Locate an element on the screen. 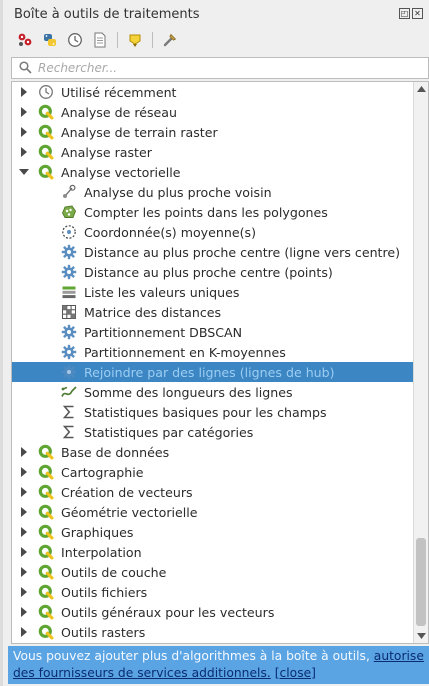 The width and height of the screenshot is (429, 686). provider-base-de-donnees: Base de données is located at coordinates (213, 452).